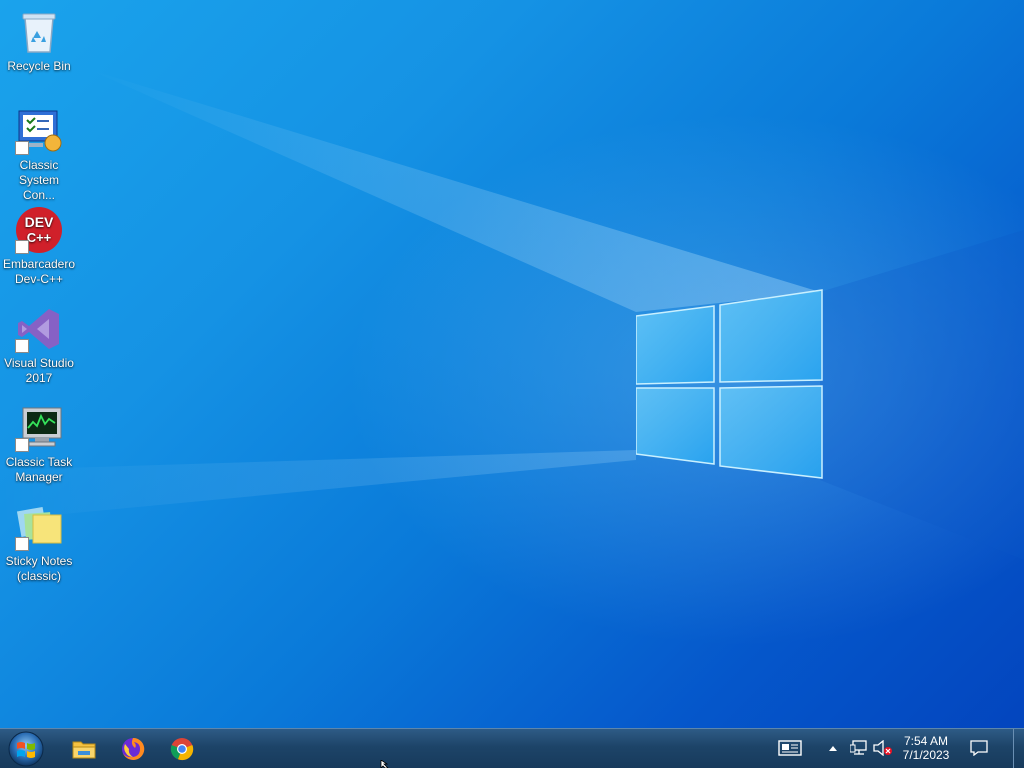 This screenshot has height=768, width=1024. What do you see at coordinates (39, 329) in the screenshot?
I see `visual-studio-icon` at bounding box center [39, 329].